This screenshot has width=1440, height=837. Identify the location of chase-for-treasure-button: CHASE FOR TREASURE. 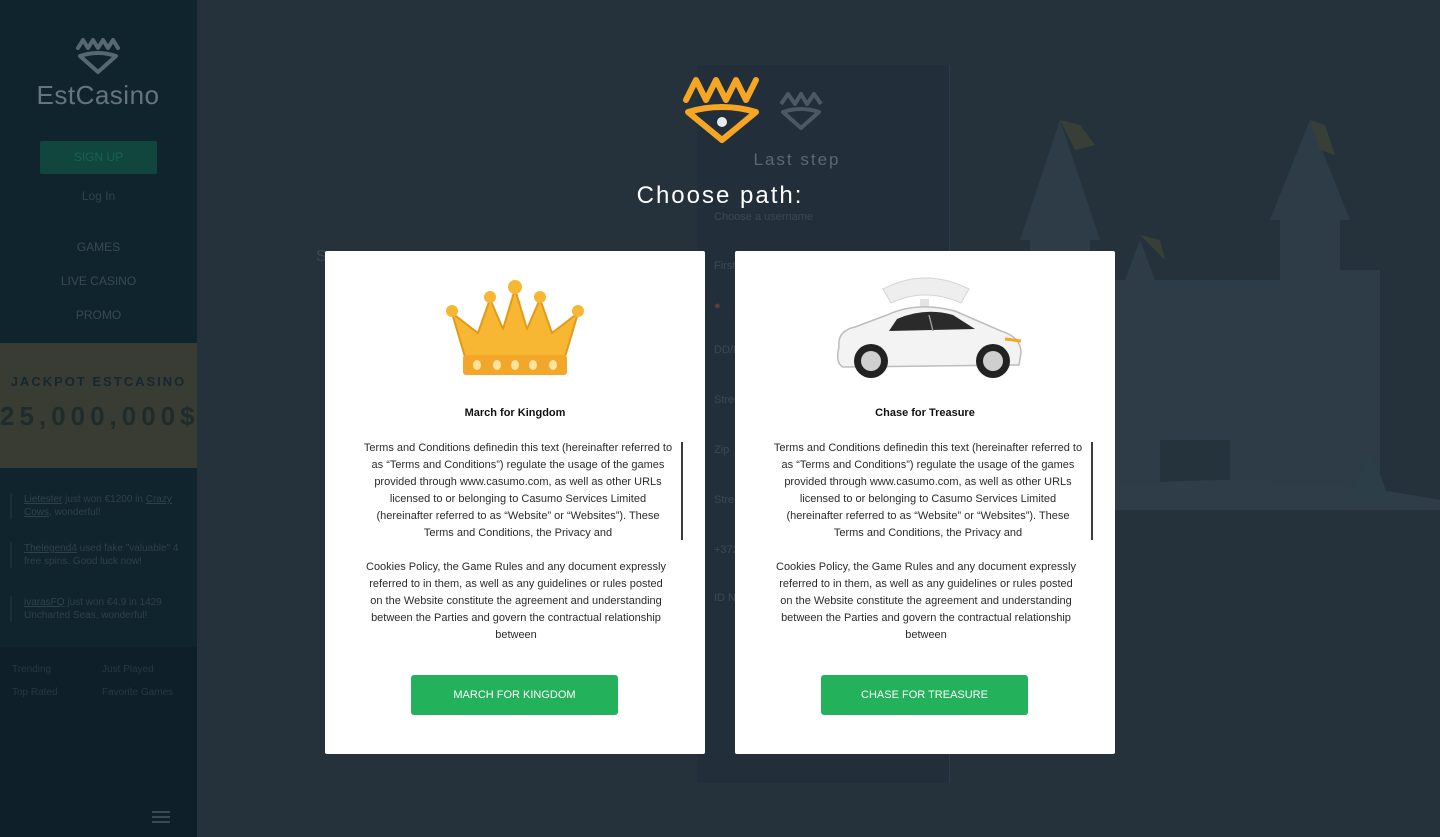
(924, 695).